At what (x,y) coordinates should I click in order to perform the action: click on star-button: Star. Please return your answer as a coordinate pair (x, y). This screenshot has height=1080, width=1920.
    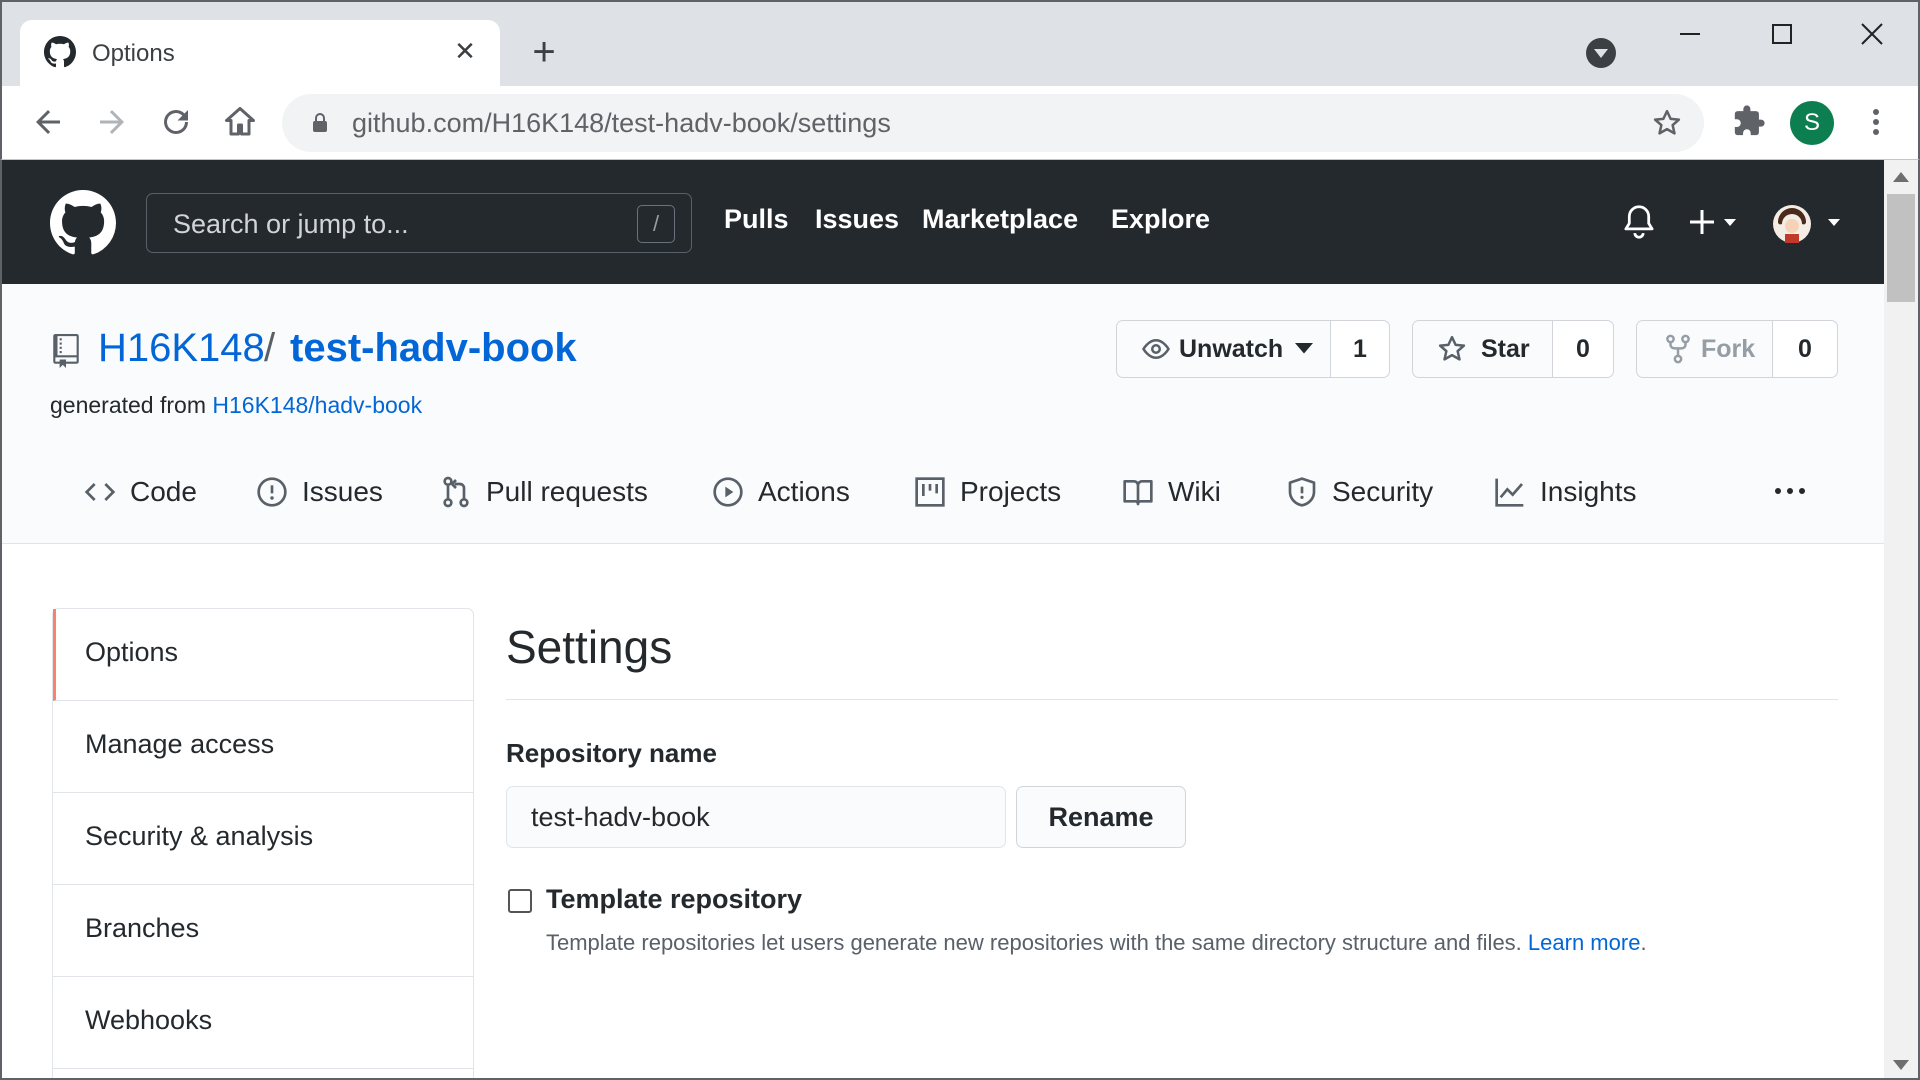
    Looking at the image, I should click on (1483, 349).